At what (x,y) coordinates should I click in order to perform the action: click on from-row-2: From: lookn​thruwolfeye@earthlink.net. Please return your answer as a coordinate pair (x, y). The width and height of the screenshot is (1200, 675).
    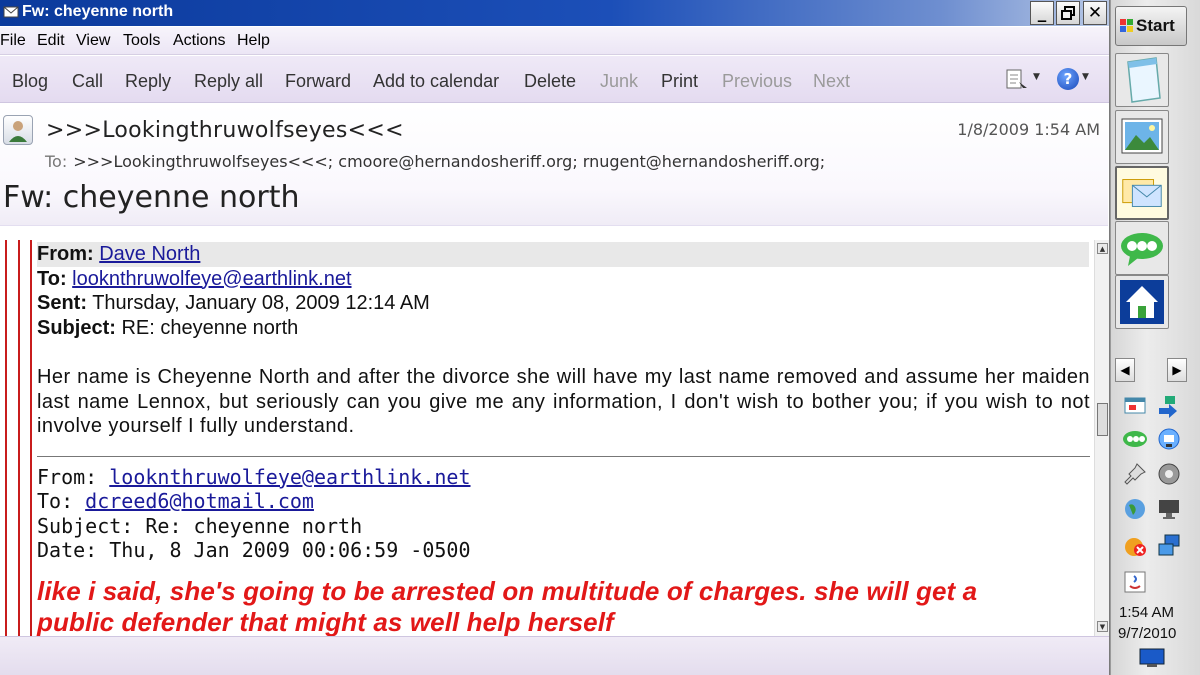
    Looking at the image, I should click on (563, 477).